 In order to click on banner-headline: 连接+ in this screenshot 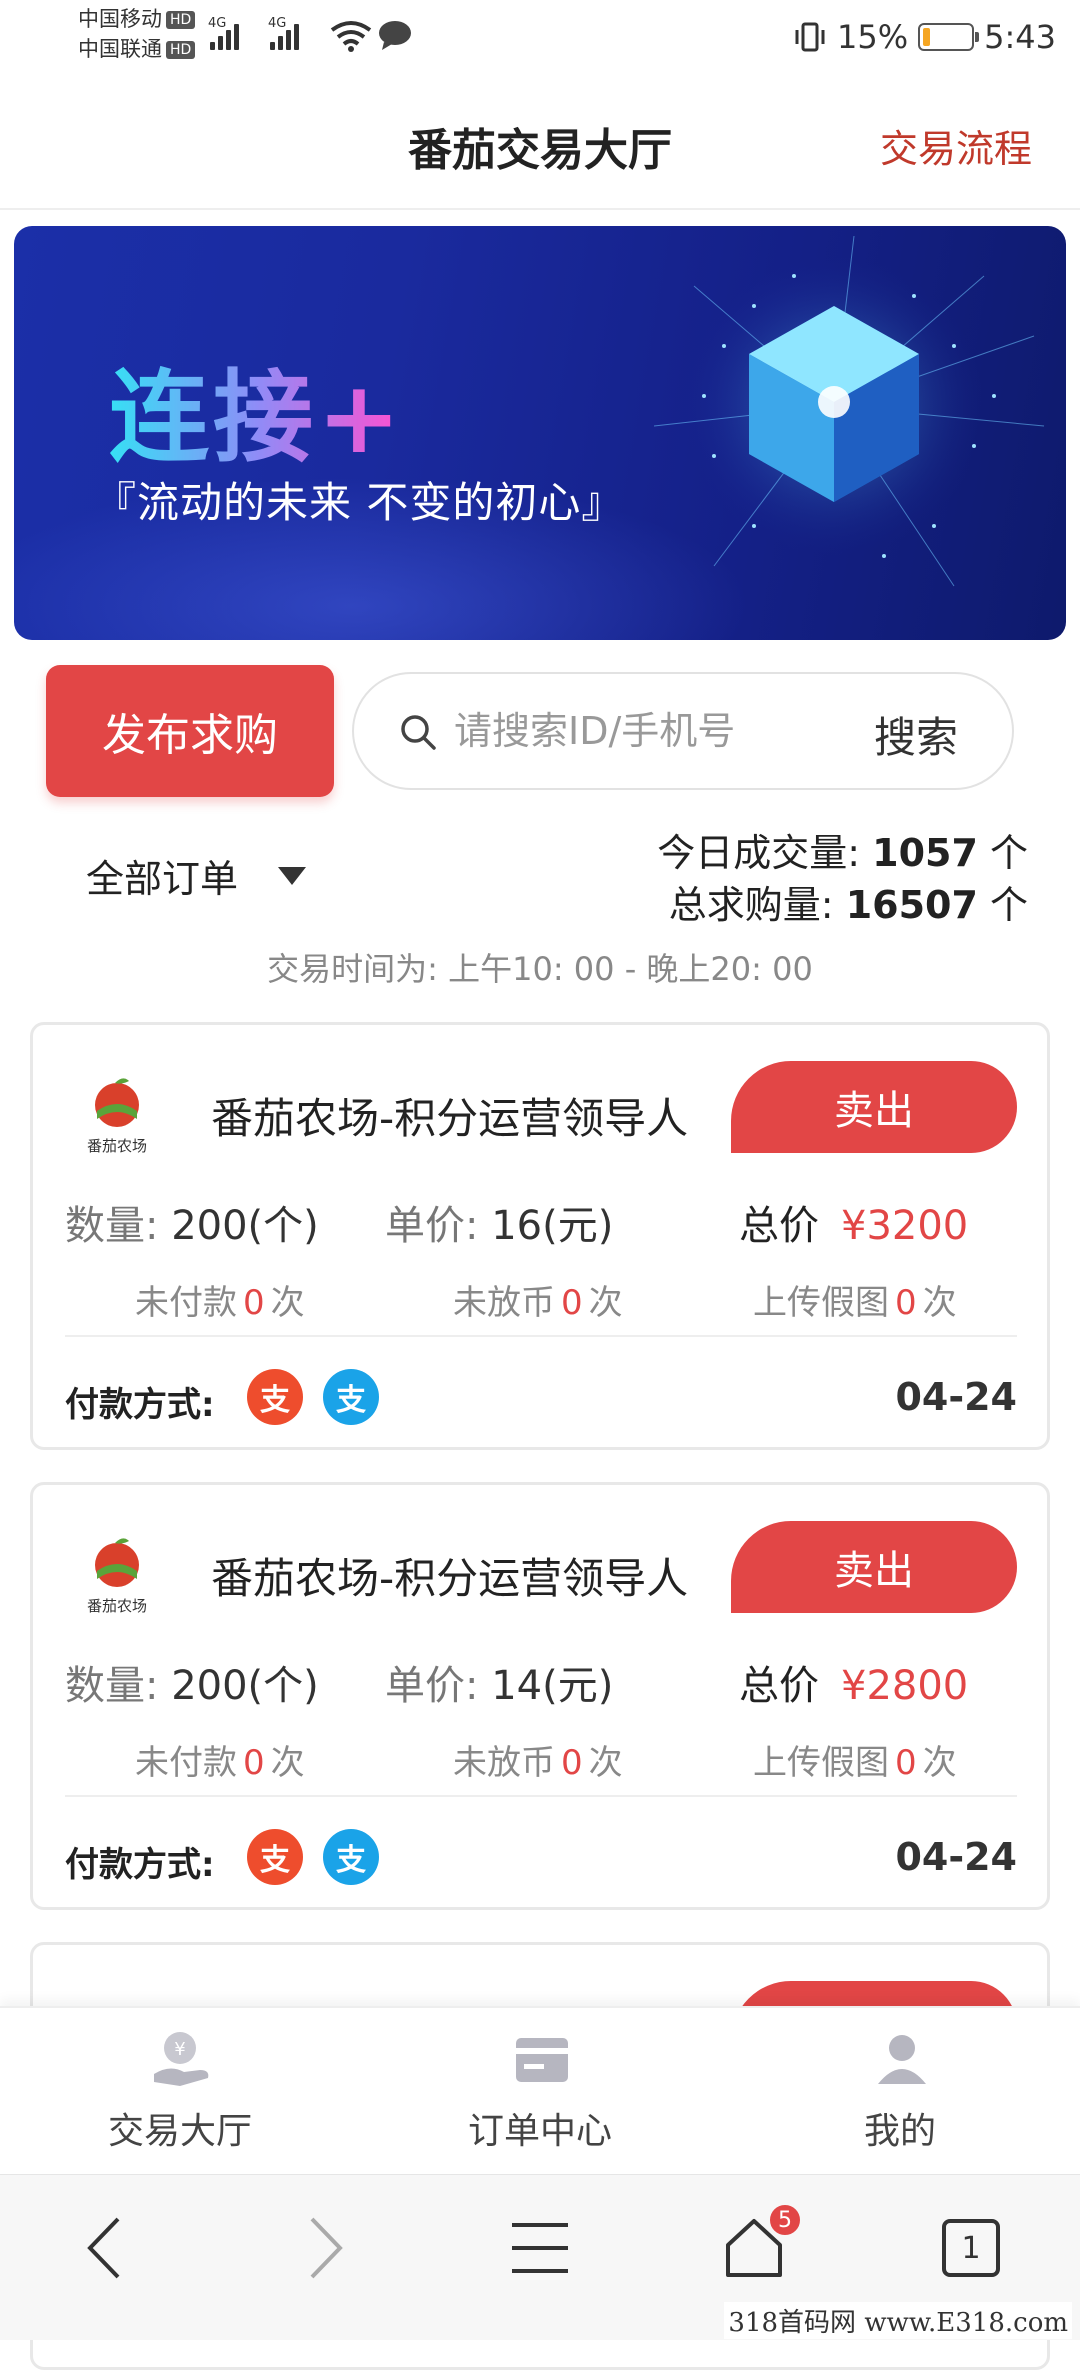, I will do `click(257, 408)`.